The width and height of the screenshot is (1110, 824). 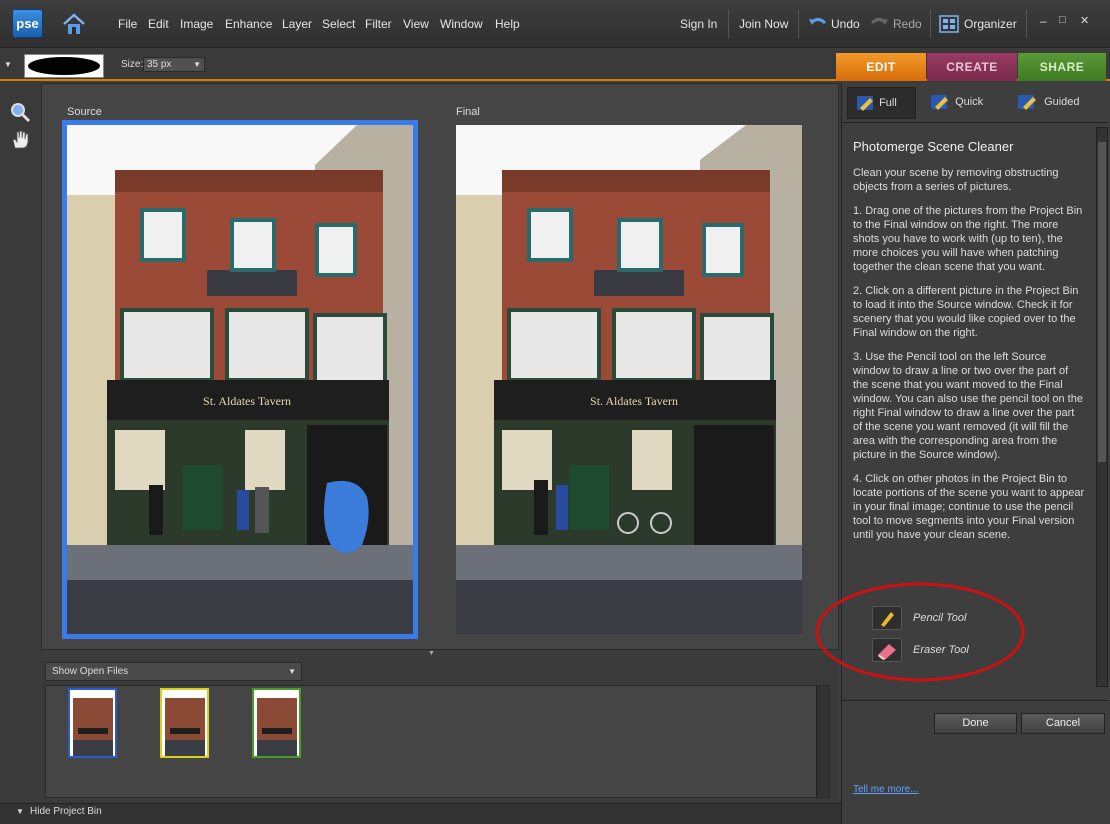 I want to click on subtab-guided-label: Guided, so click(x=1062, y=102).